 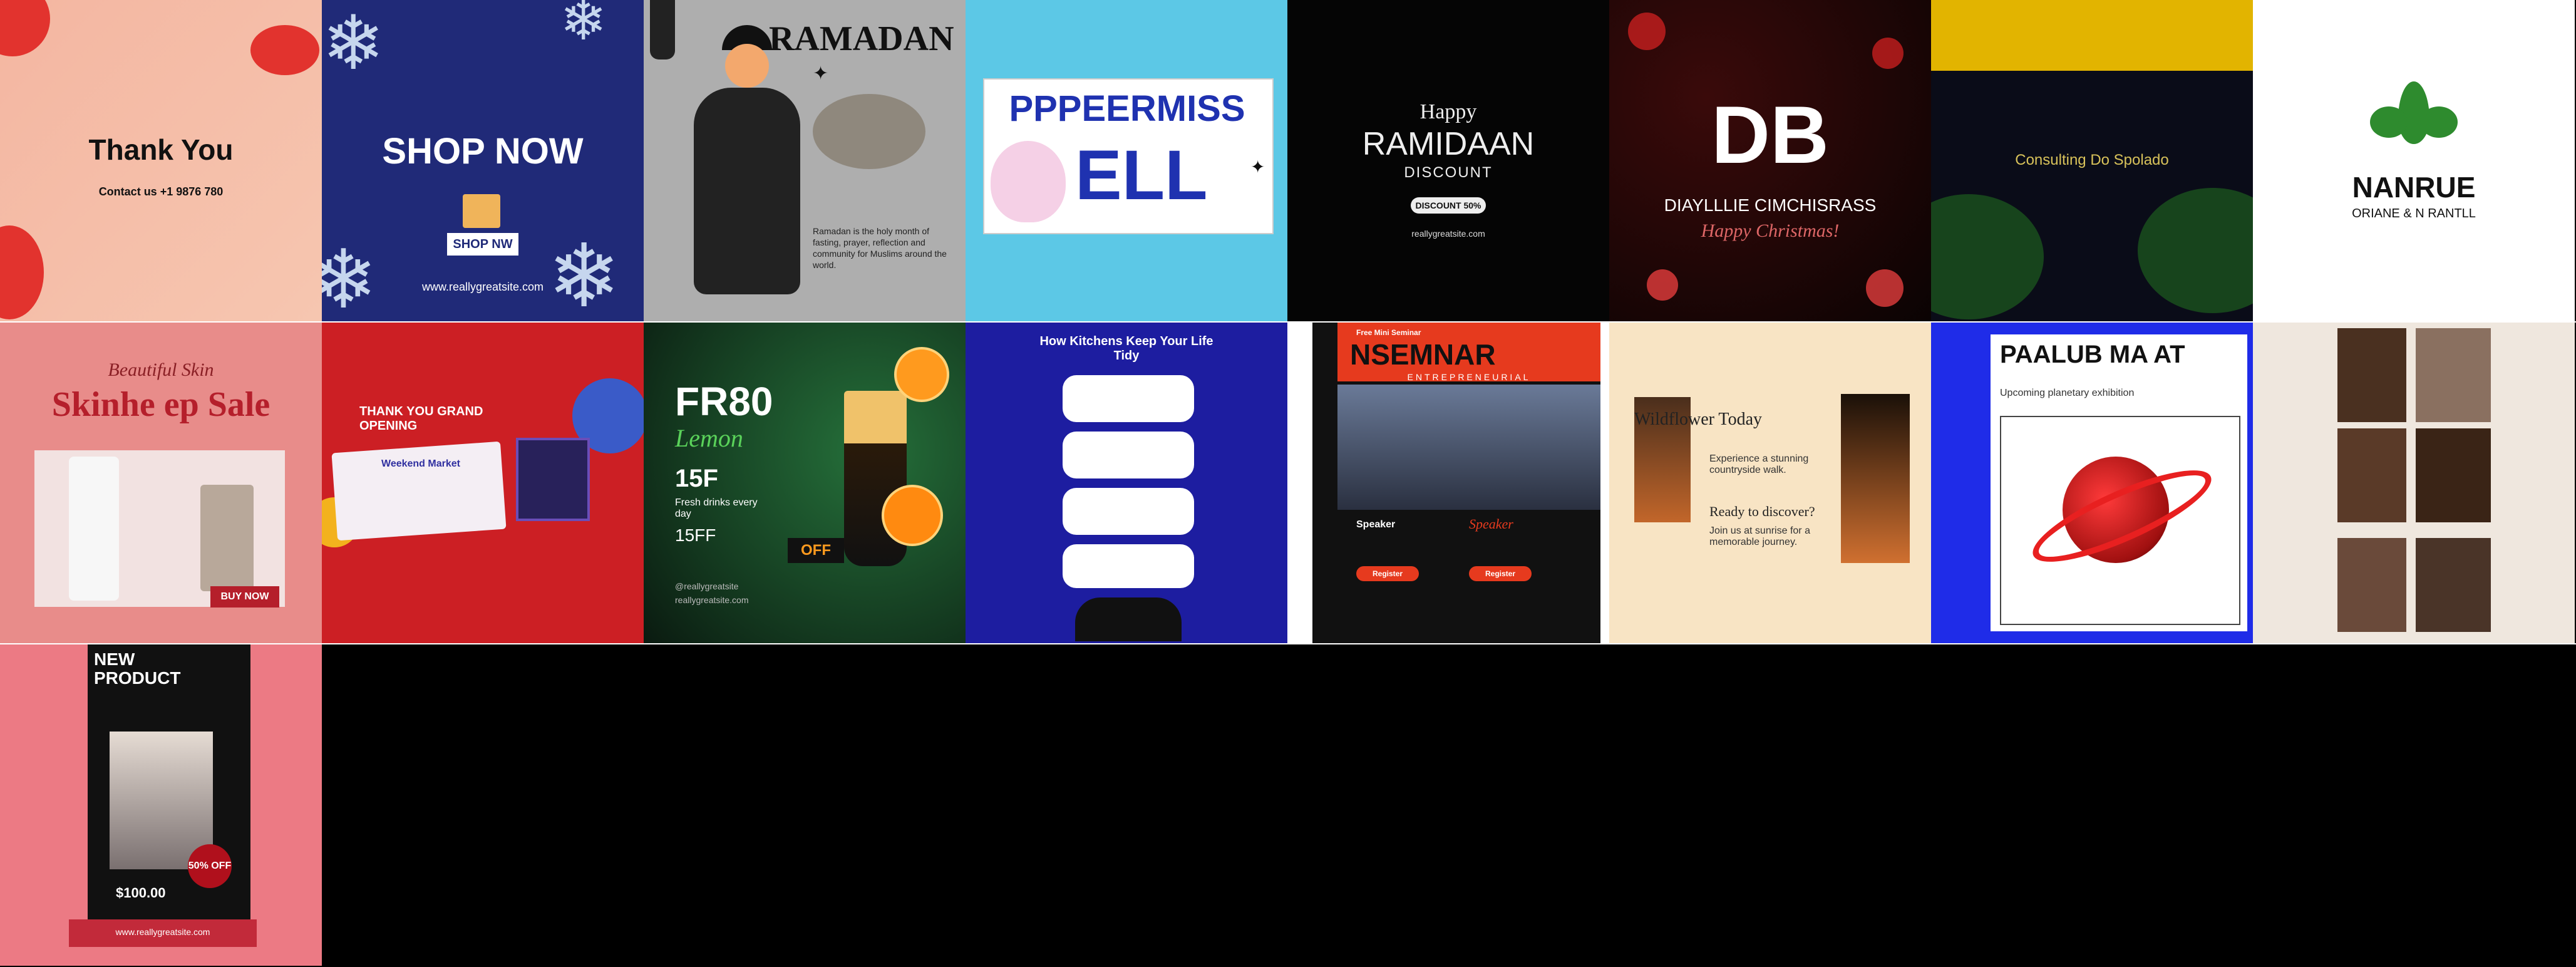 I want to click on social-handle: @reallygreatsite, so click(x=707, y=586).